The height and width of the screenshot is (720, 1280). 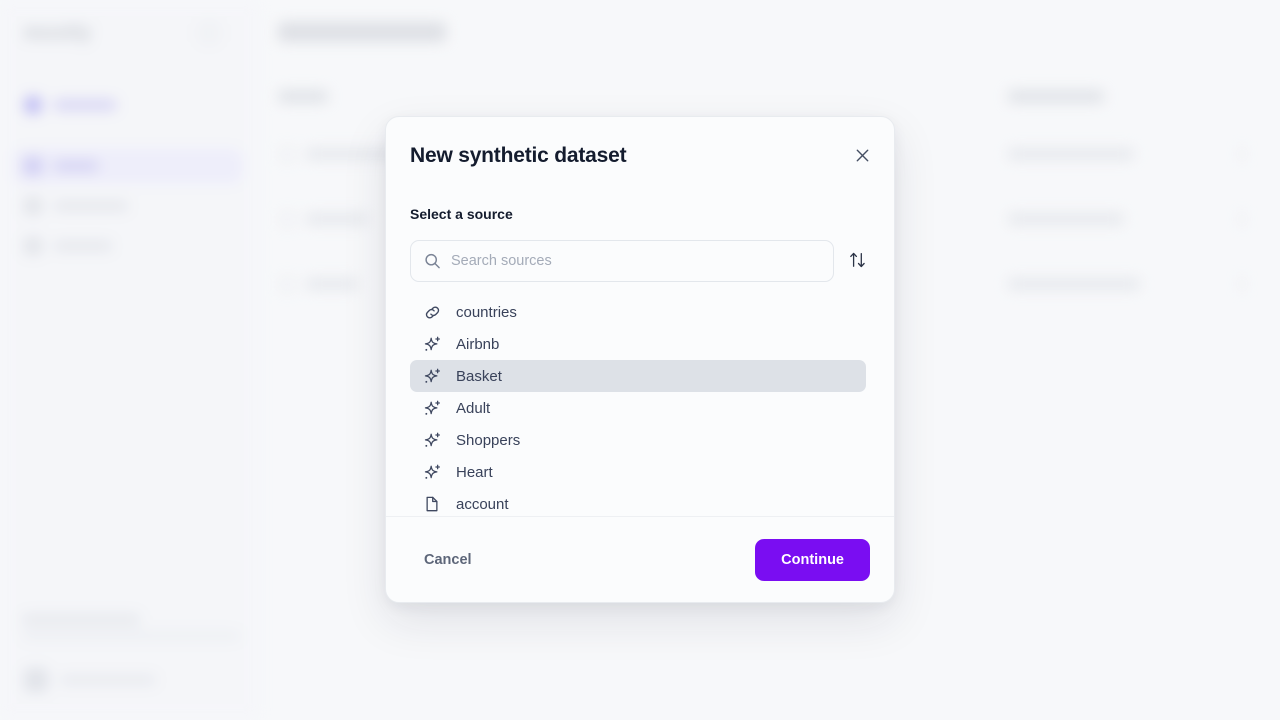 I want to click on source-list-item-label: Basket, so click(x=479, y=376).